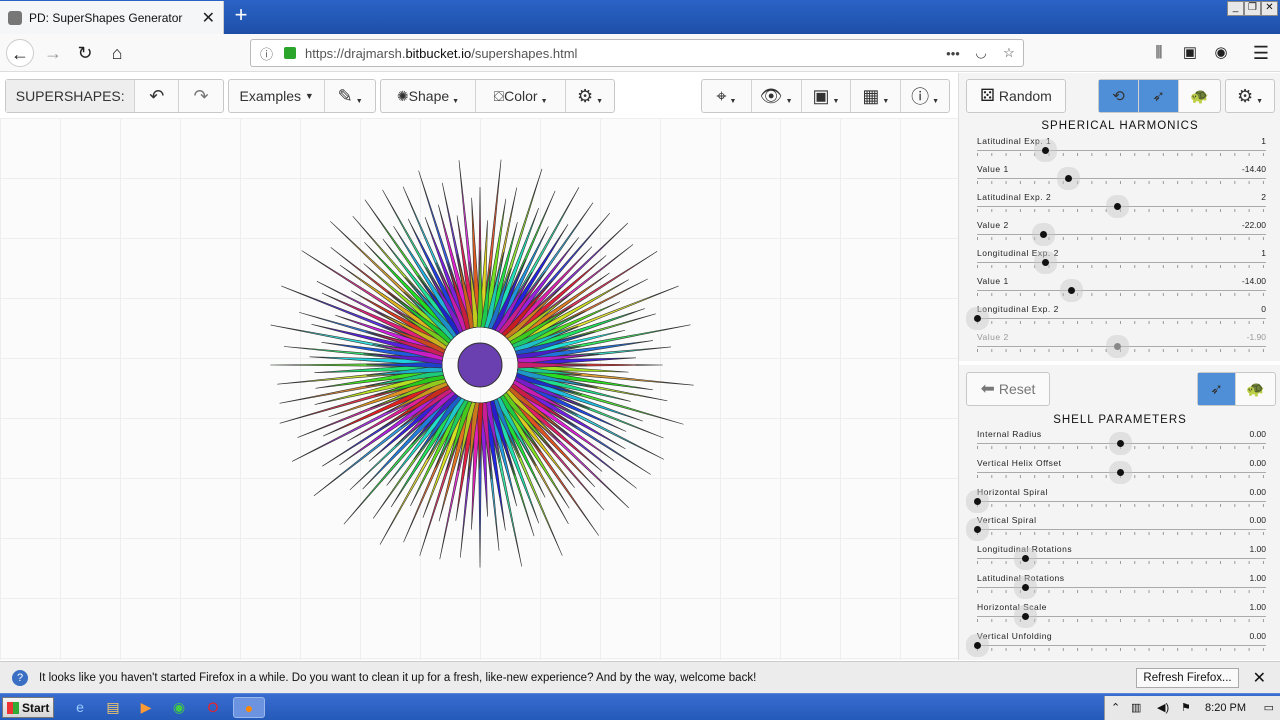 This screenshot has width=1280, height=720. I want to click on slider-row: Value 2 -22.00, so click(1119, 234).